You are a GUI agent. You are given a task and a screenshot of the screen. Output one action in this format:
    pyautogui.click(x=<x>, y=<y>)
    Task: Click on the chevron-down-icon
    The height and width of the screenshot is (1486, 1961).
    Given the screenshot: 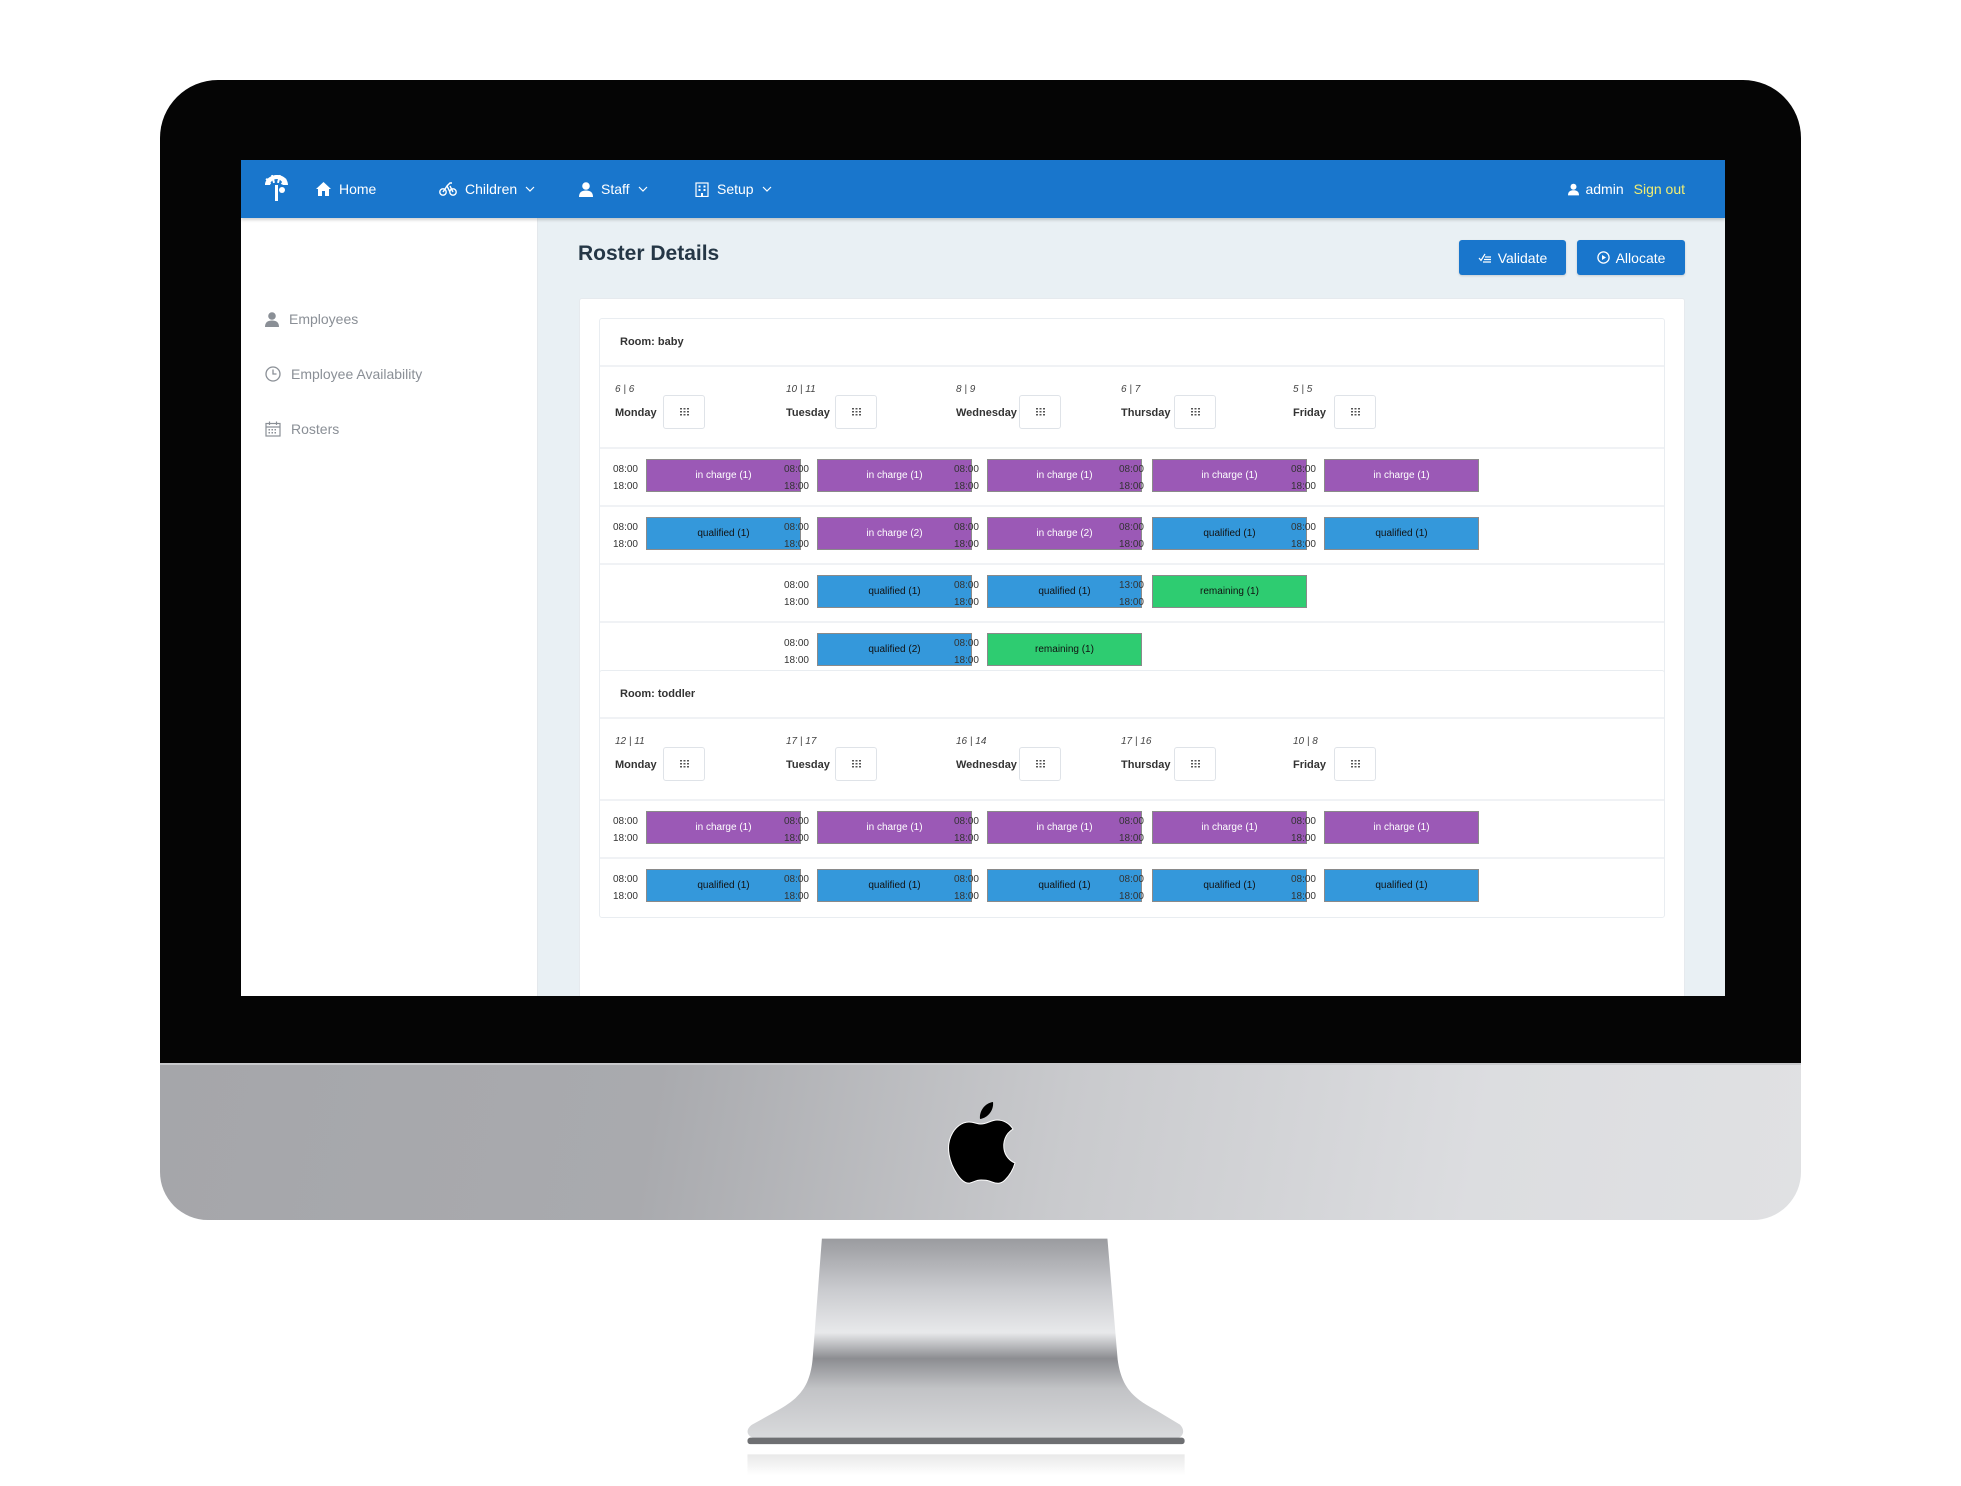 What is the action you would take?
    pyautogui.click(x=530, y=189)
    